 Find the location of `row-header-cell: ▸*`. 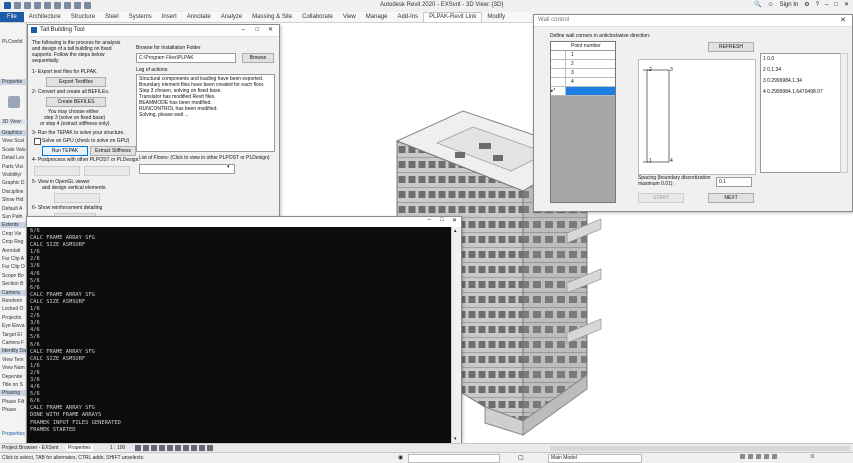

row-header-cell: ▸* is located at coordinates (558, 91).